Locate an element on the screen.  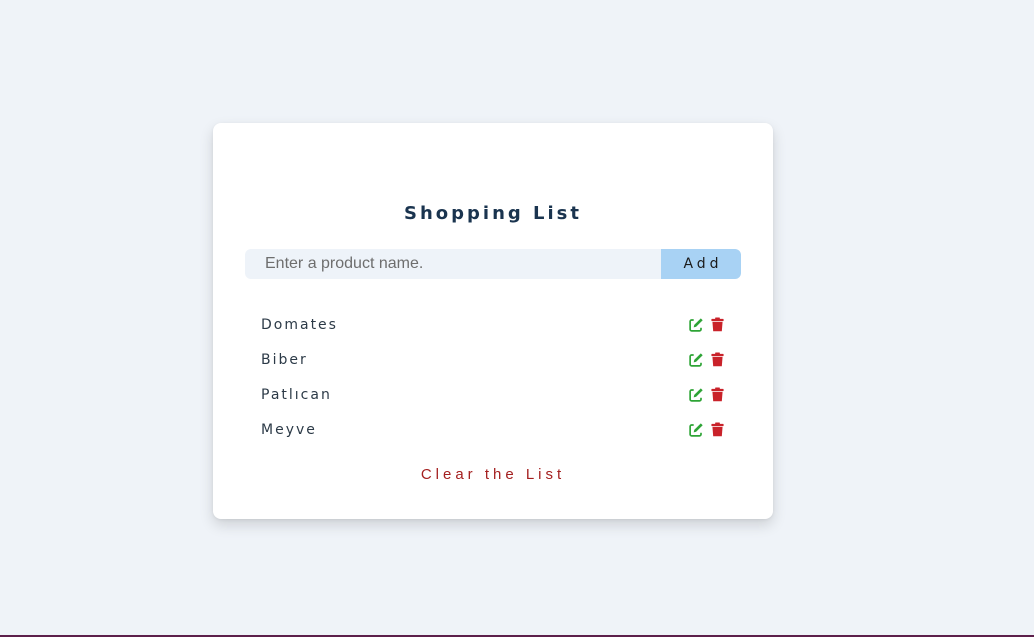
item-name: Meyve is located at coordinates (289, 429).